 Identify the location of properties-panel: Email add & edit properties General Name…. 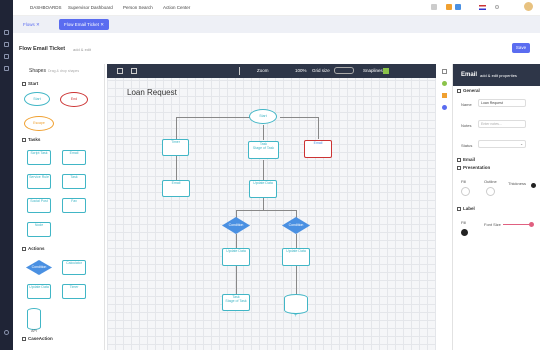
(496, 207).